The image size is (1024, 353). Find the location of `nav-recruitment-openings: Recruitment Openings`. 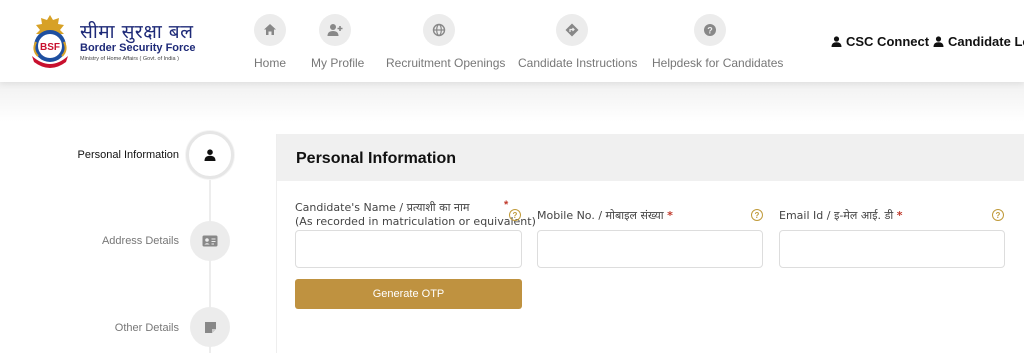

nav-recruitment-openings: Recruitment Openings is located at coordinates (445, 42).